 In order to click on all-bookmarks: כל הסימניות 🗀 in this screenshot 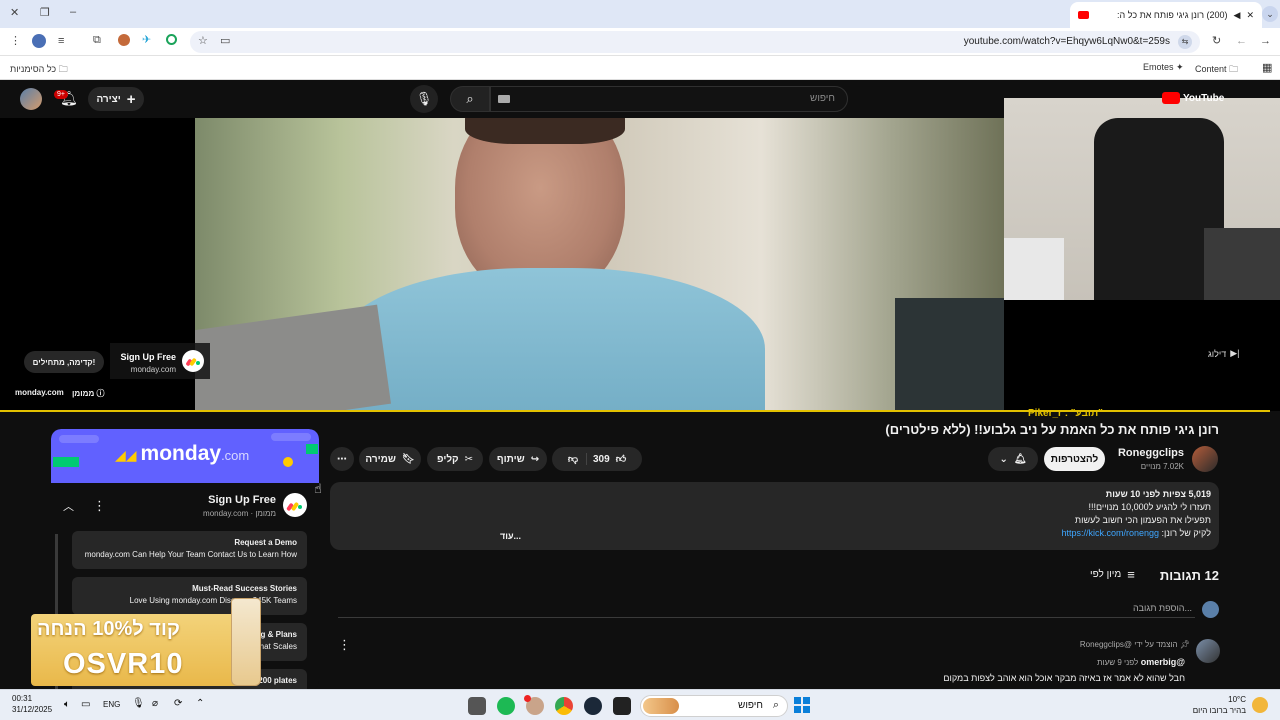, I will do `click(39, 70)`.